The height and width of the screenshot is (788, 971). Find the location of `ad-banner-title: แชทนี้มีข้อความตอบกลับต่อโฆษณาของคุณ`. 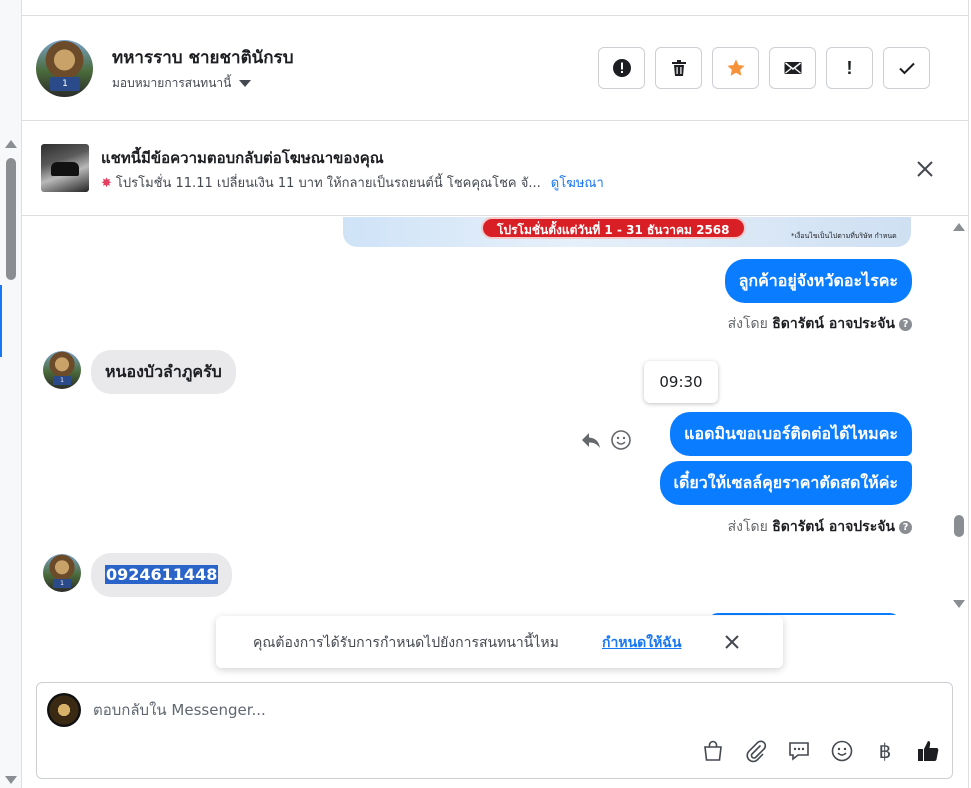

ad-banner-title: แชทนี้มีข้อความตอบกลับต่อโฆษณาของคุณ is located at coordinates (242, 158).